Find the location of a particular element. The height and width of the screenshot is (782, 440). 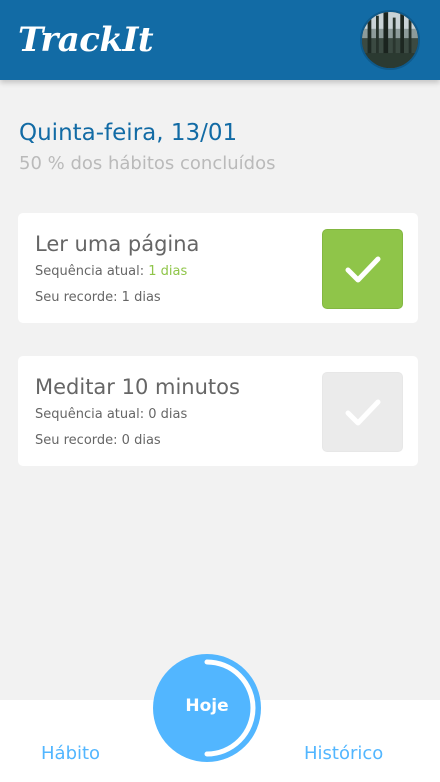

nav-habits-link: Hábito is located at coordinates (70, 754).